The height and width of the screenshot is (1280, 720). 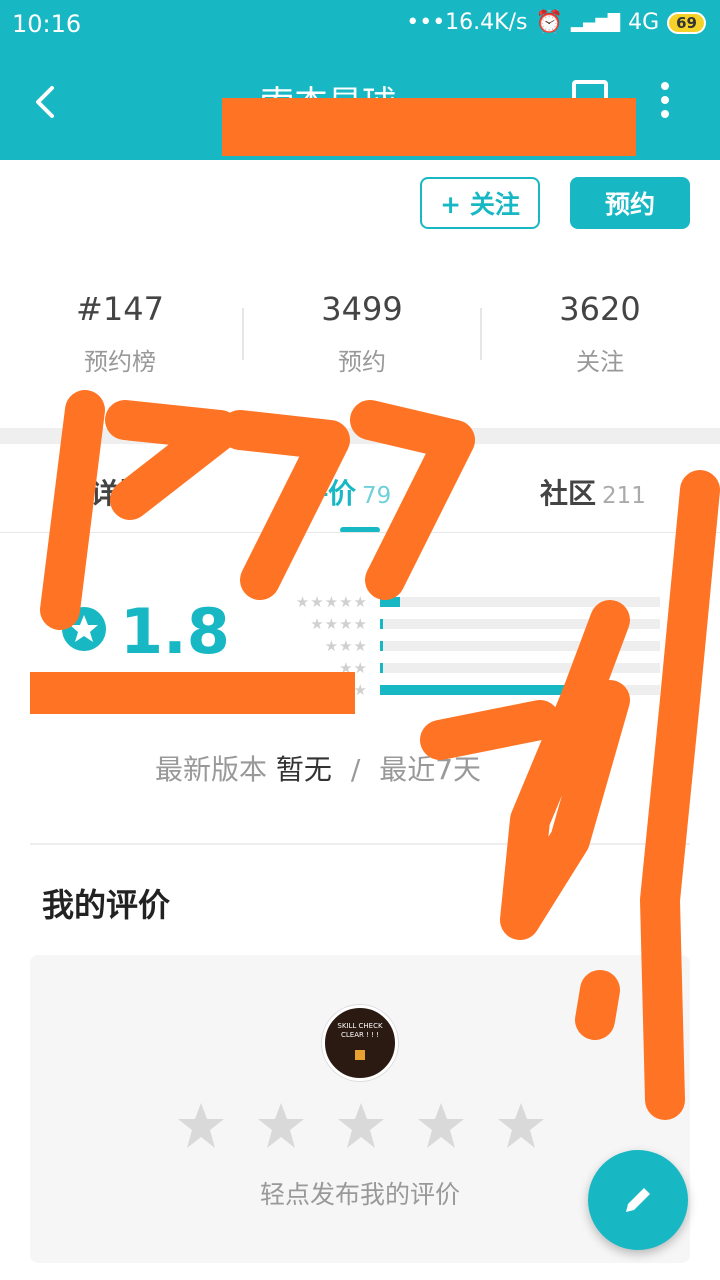 What do you see at coordinates (360, 690) in the screenshot?
I see `dist-stars: ★` at bounding box center [360, 690].